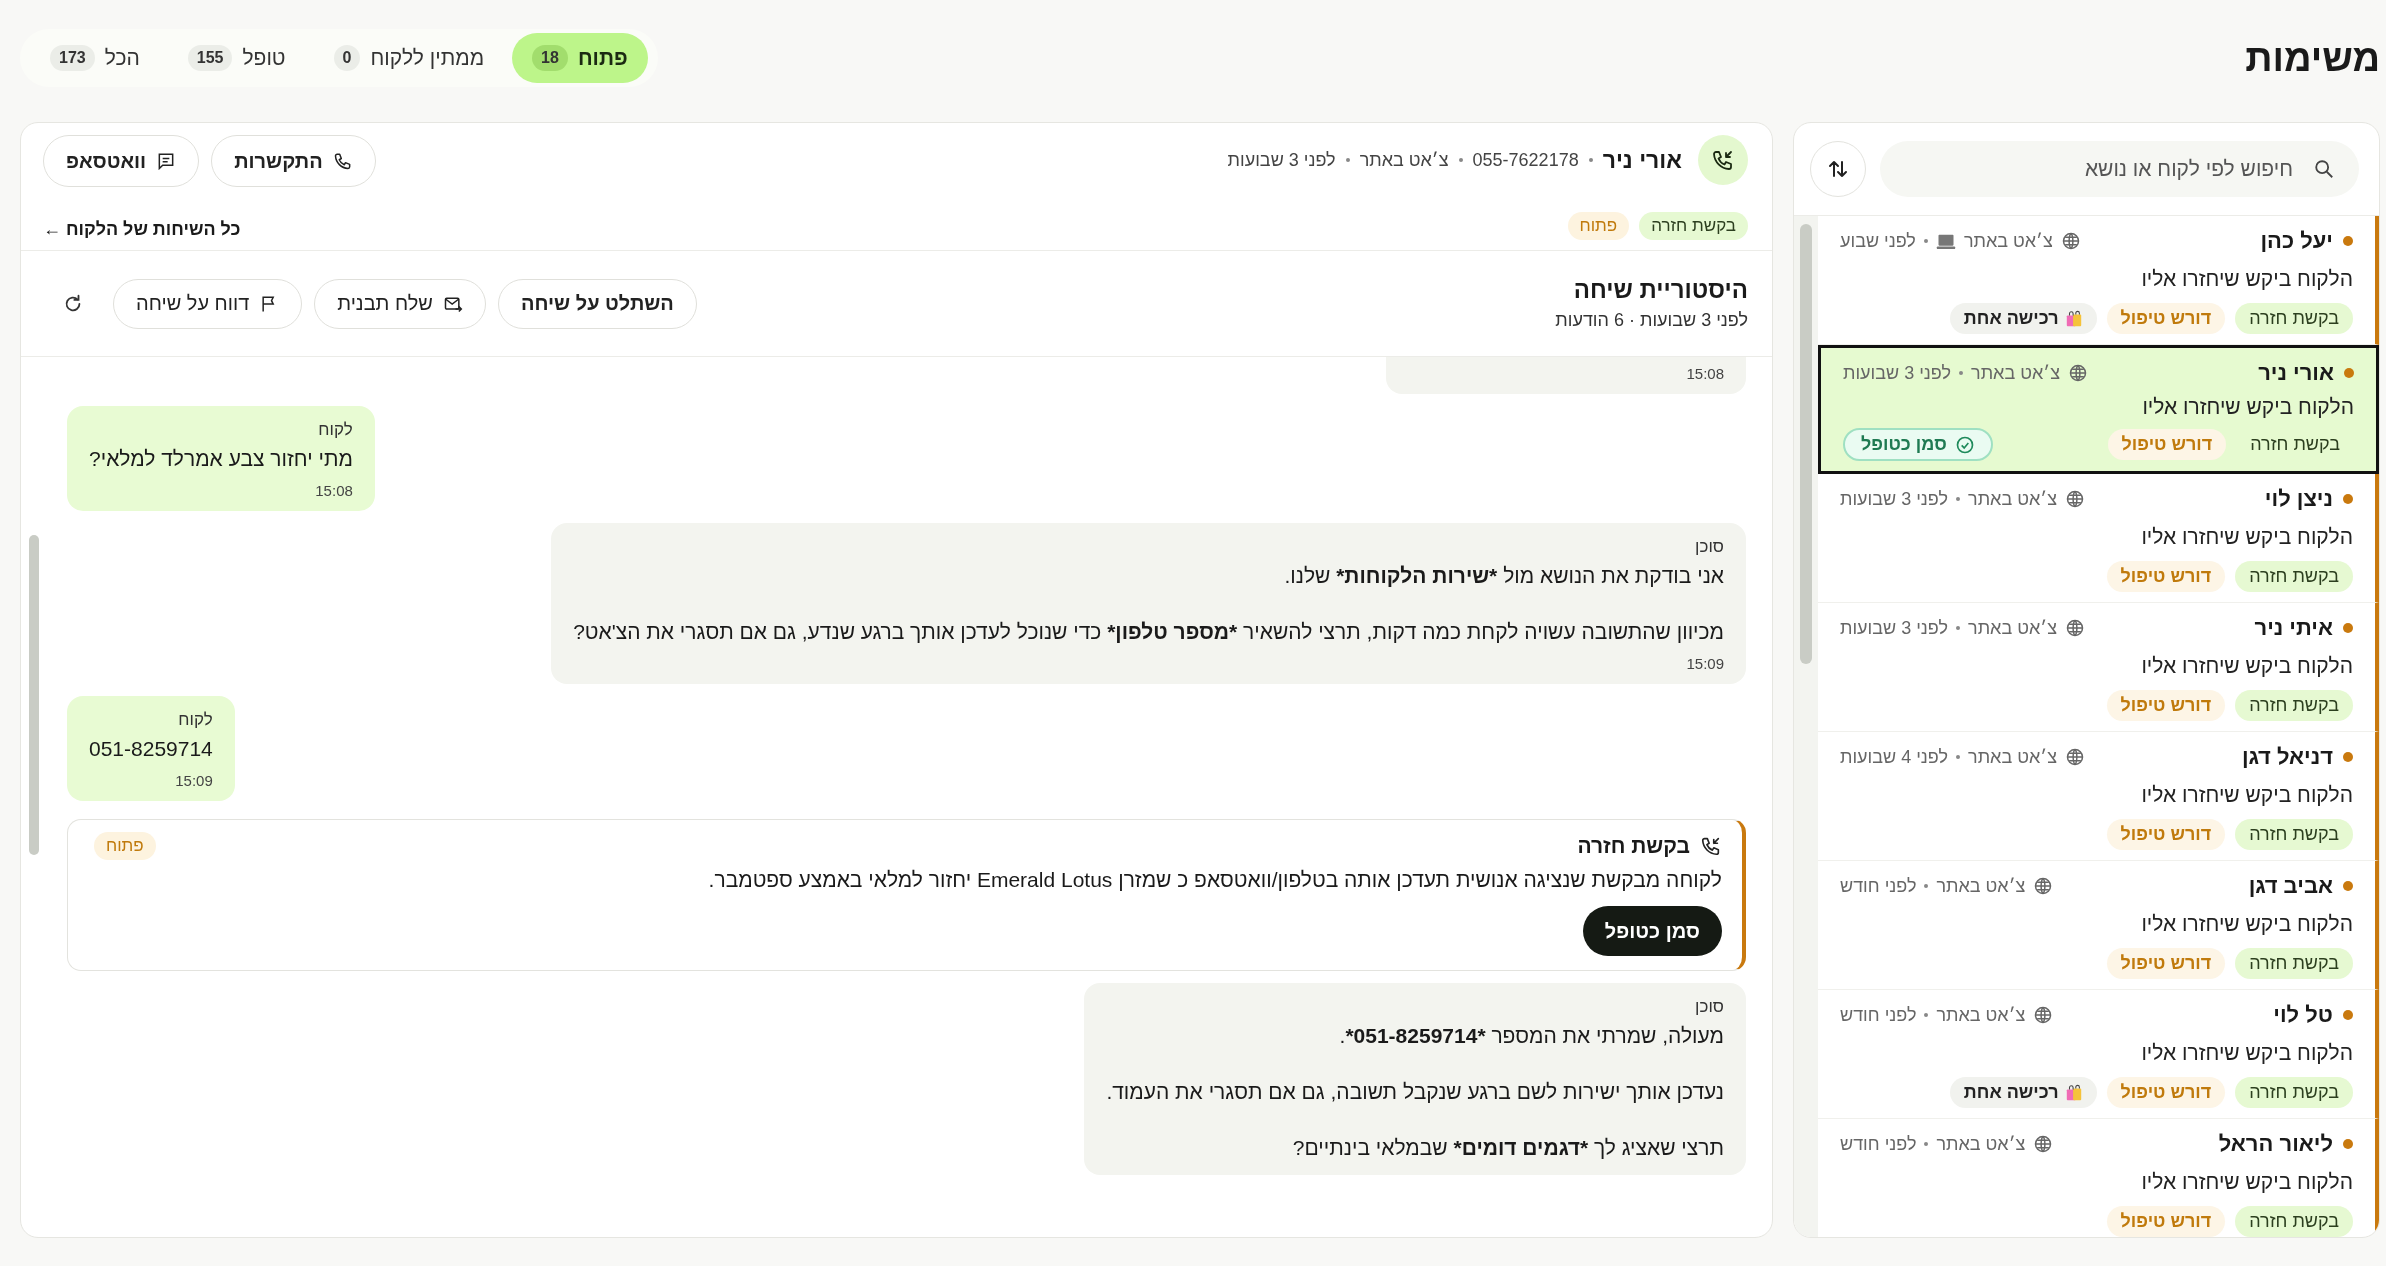 This screenshot has width=2386, height=1266. I want to click on conversation-item: ליאור הראל צ׳אט באתר לפני חודש הלקוח ביקש שיחזרו אליו בקשת חזרה דורש טיפול, so click(2098, 1178).